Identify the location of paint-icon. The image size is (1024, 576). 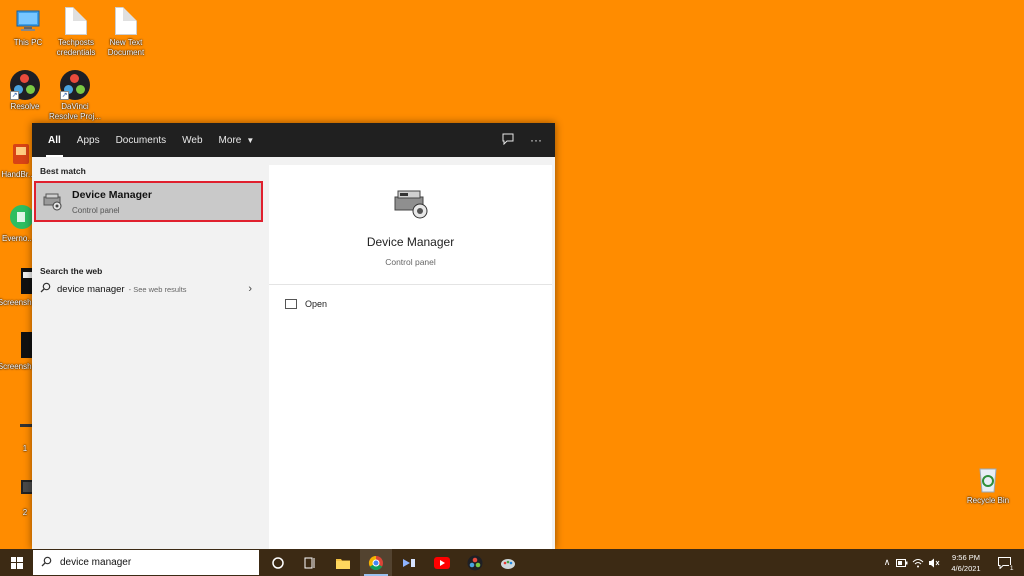
(508, 563).